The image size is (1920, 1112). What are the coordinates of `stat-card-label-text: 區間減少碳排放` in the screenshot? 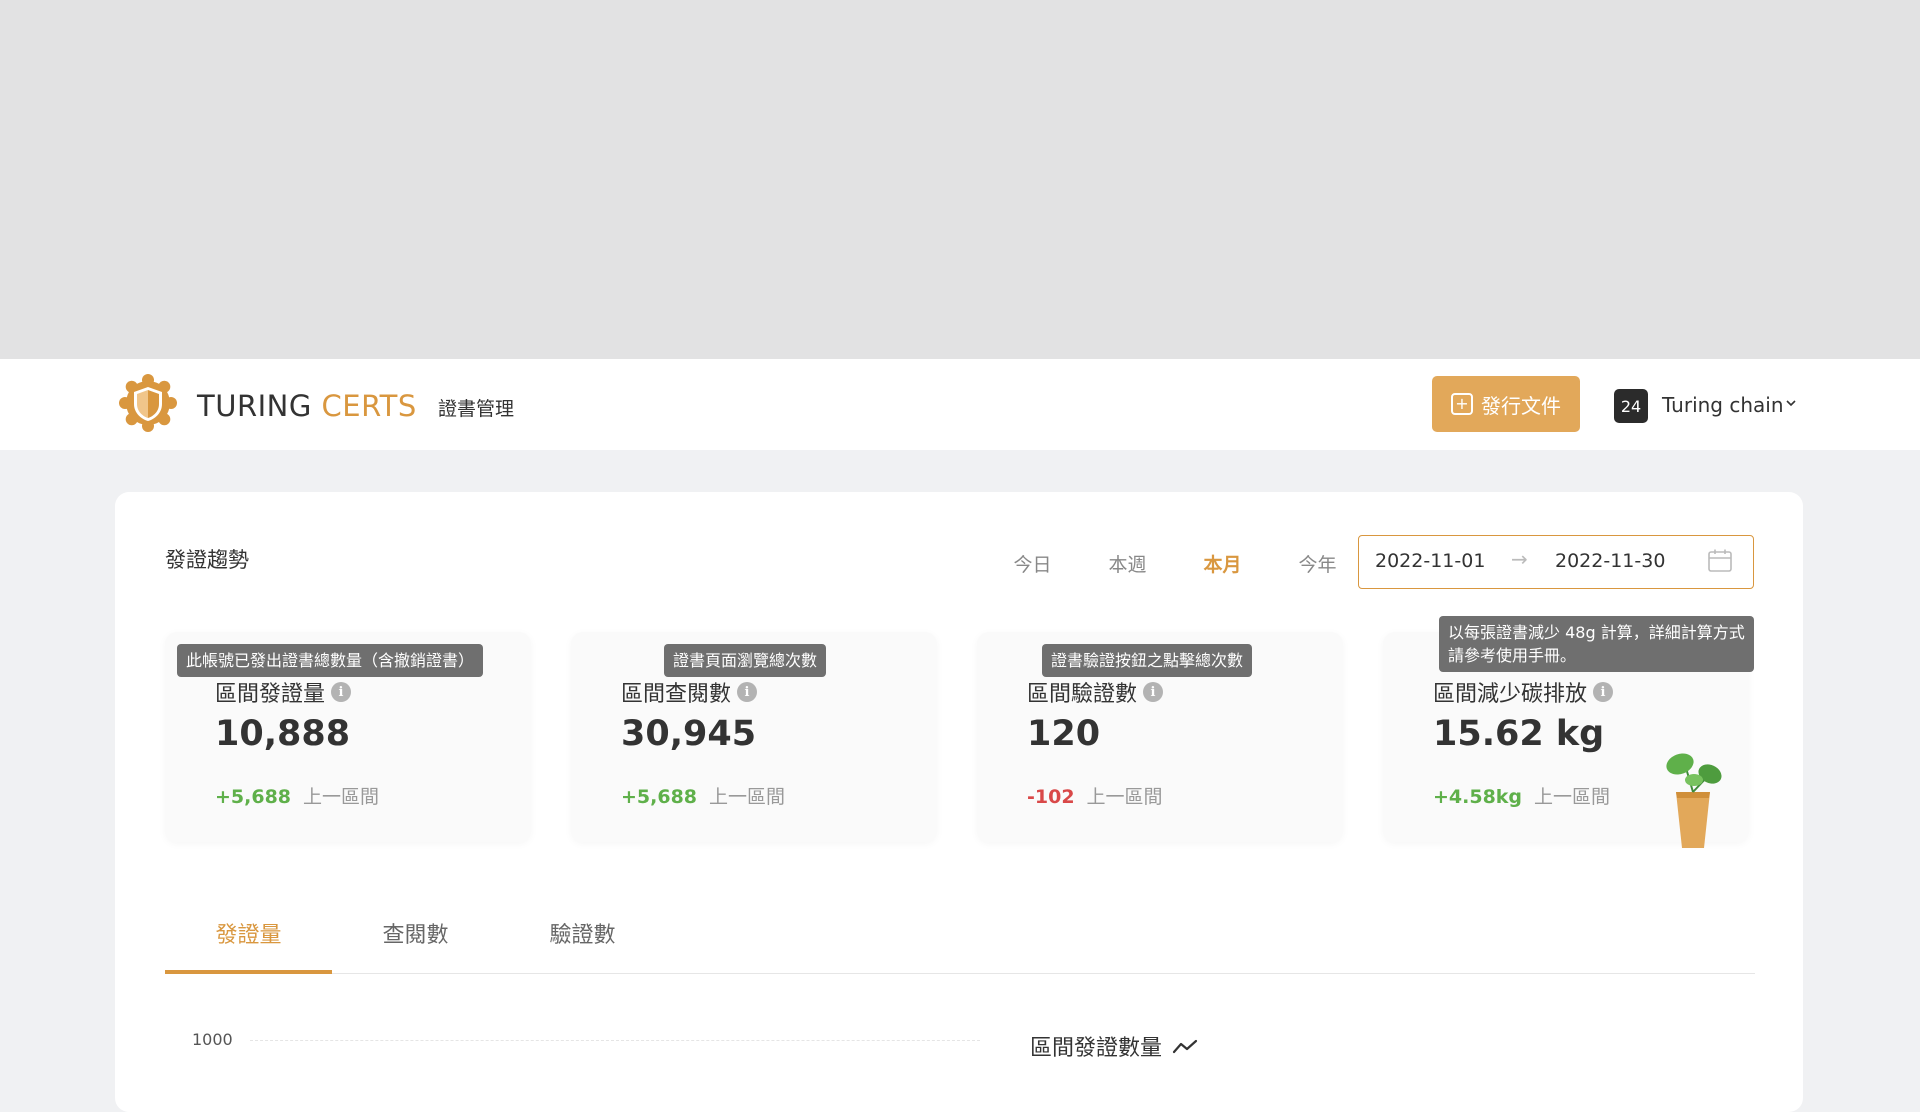 It's located at (1510, 694).